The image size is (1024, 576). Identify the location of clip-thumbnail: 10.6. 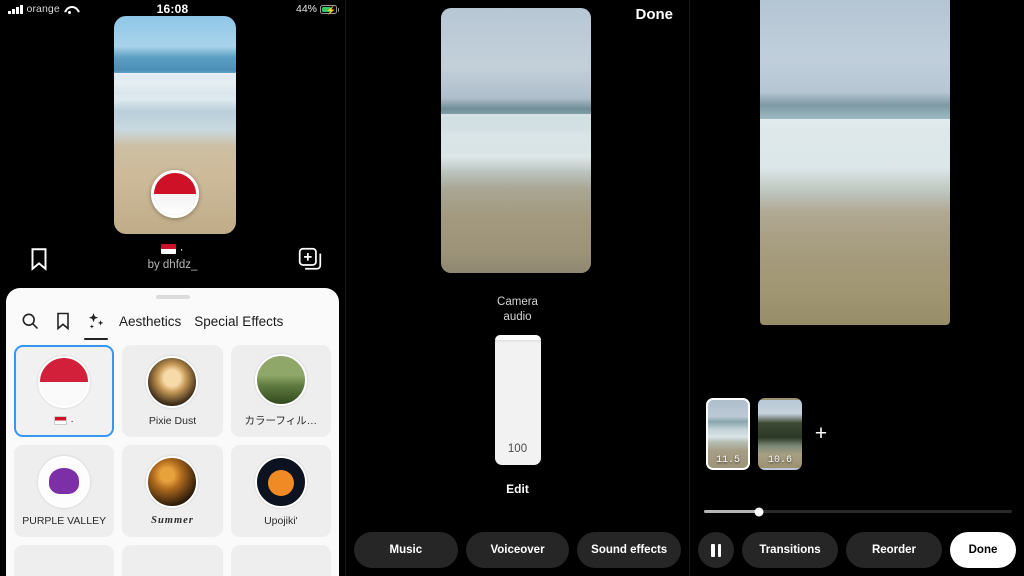
(780, 434).